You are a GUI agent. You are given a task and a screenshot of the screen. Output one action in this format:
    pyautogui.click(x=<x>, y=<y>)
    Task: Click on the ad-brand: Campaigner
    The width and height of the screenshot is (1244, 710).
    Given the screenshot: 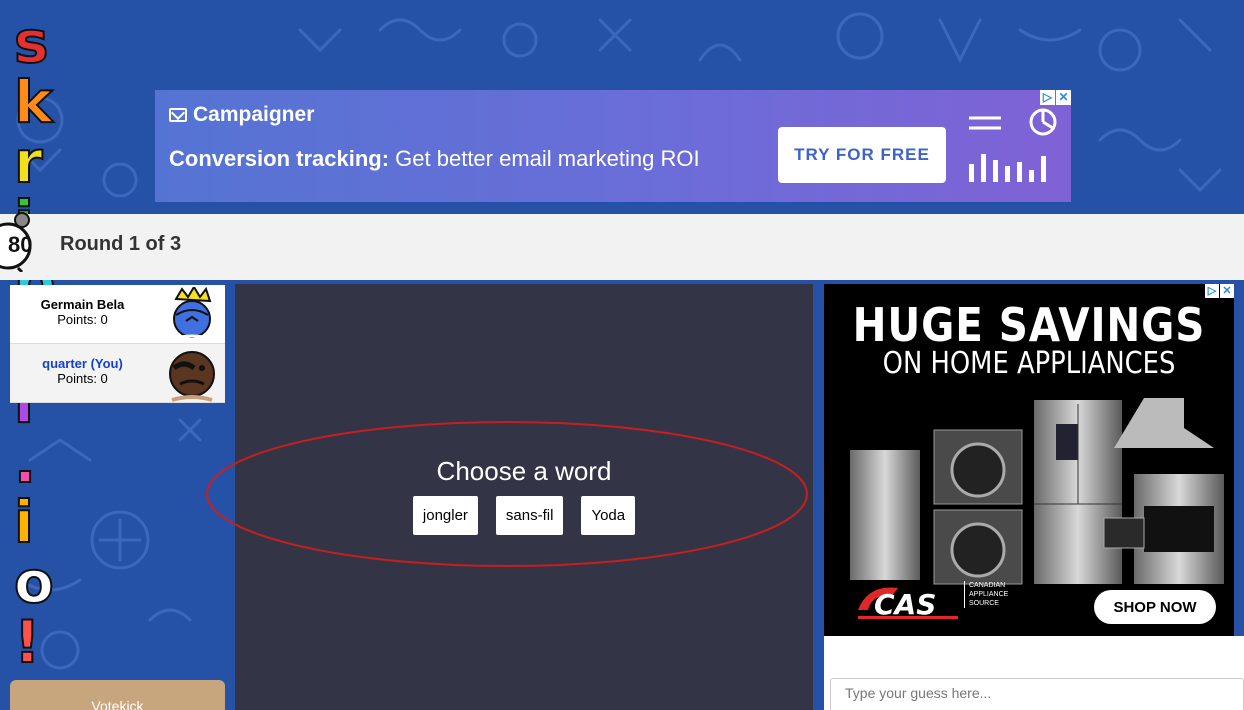 What is the action you would take?
    pyautogui.click(x=241, y=115)
    